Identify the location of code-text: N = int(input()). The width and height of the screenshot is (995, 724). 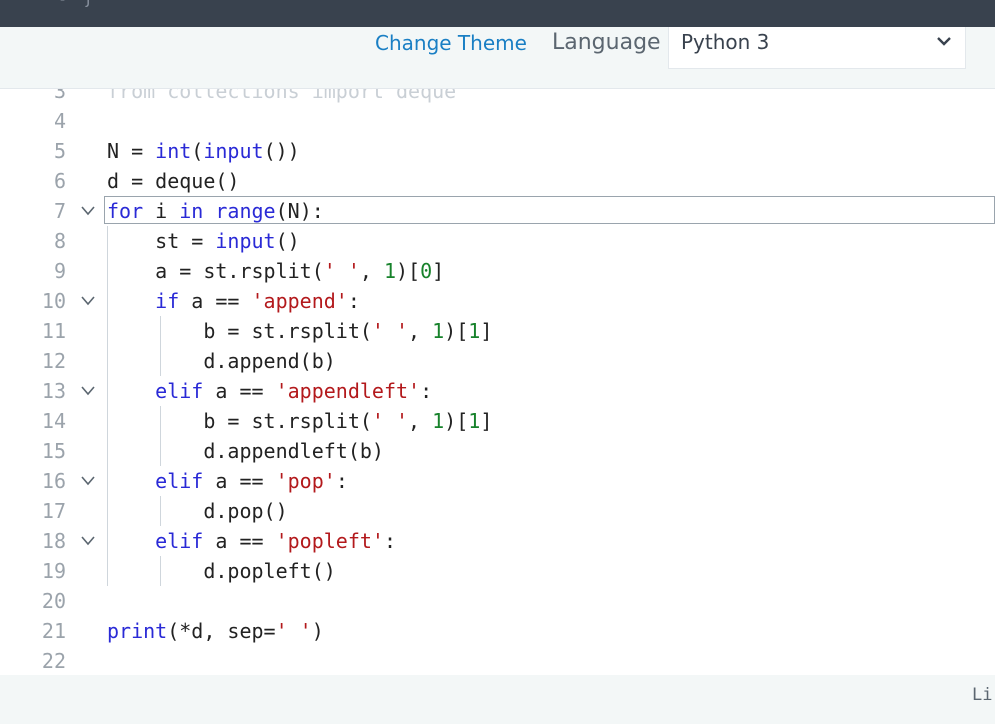
(203, 151).